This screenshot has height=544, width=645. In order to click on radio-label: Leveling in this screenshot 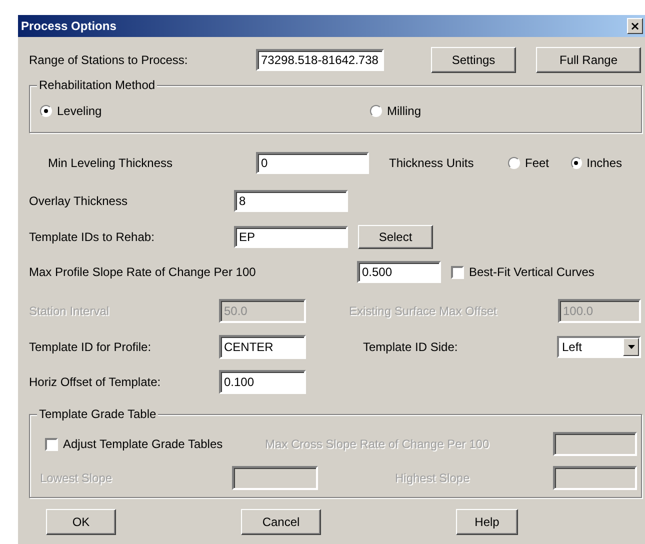, I will do `click(79, 111)`.